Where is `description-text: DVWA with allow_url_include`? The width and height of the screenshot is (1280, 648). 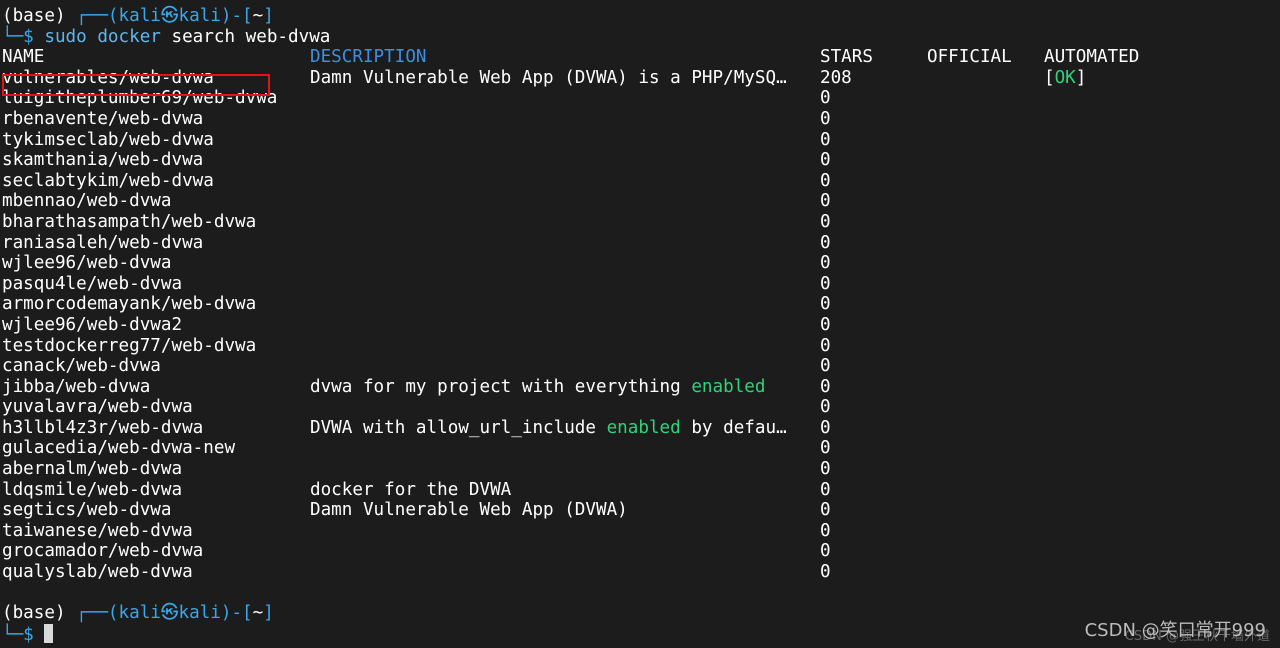 description-text: DVWA with allow_url_include is located at coordinates (458, 427).